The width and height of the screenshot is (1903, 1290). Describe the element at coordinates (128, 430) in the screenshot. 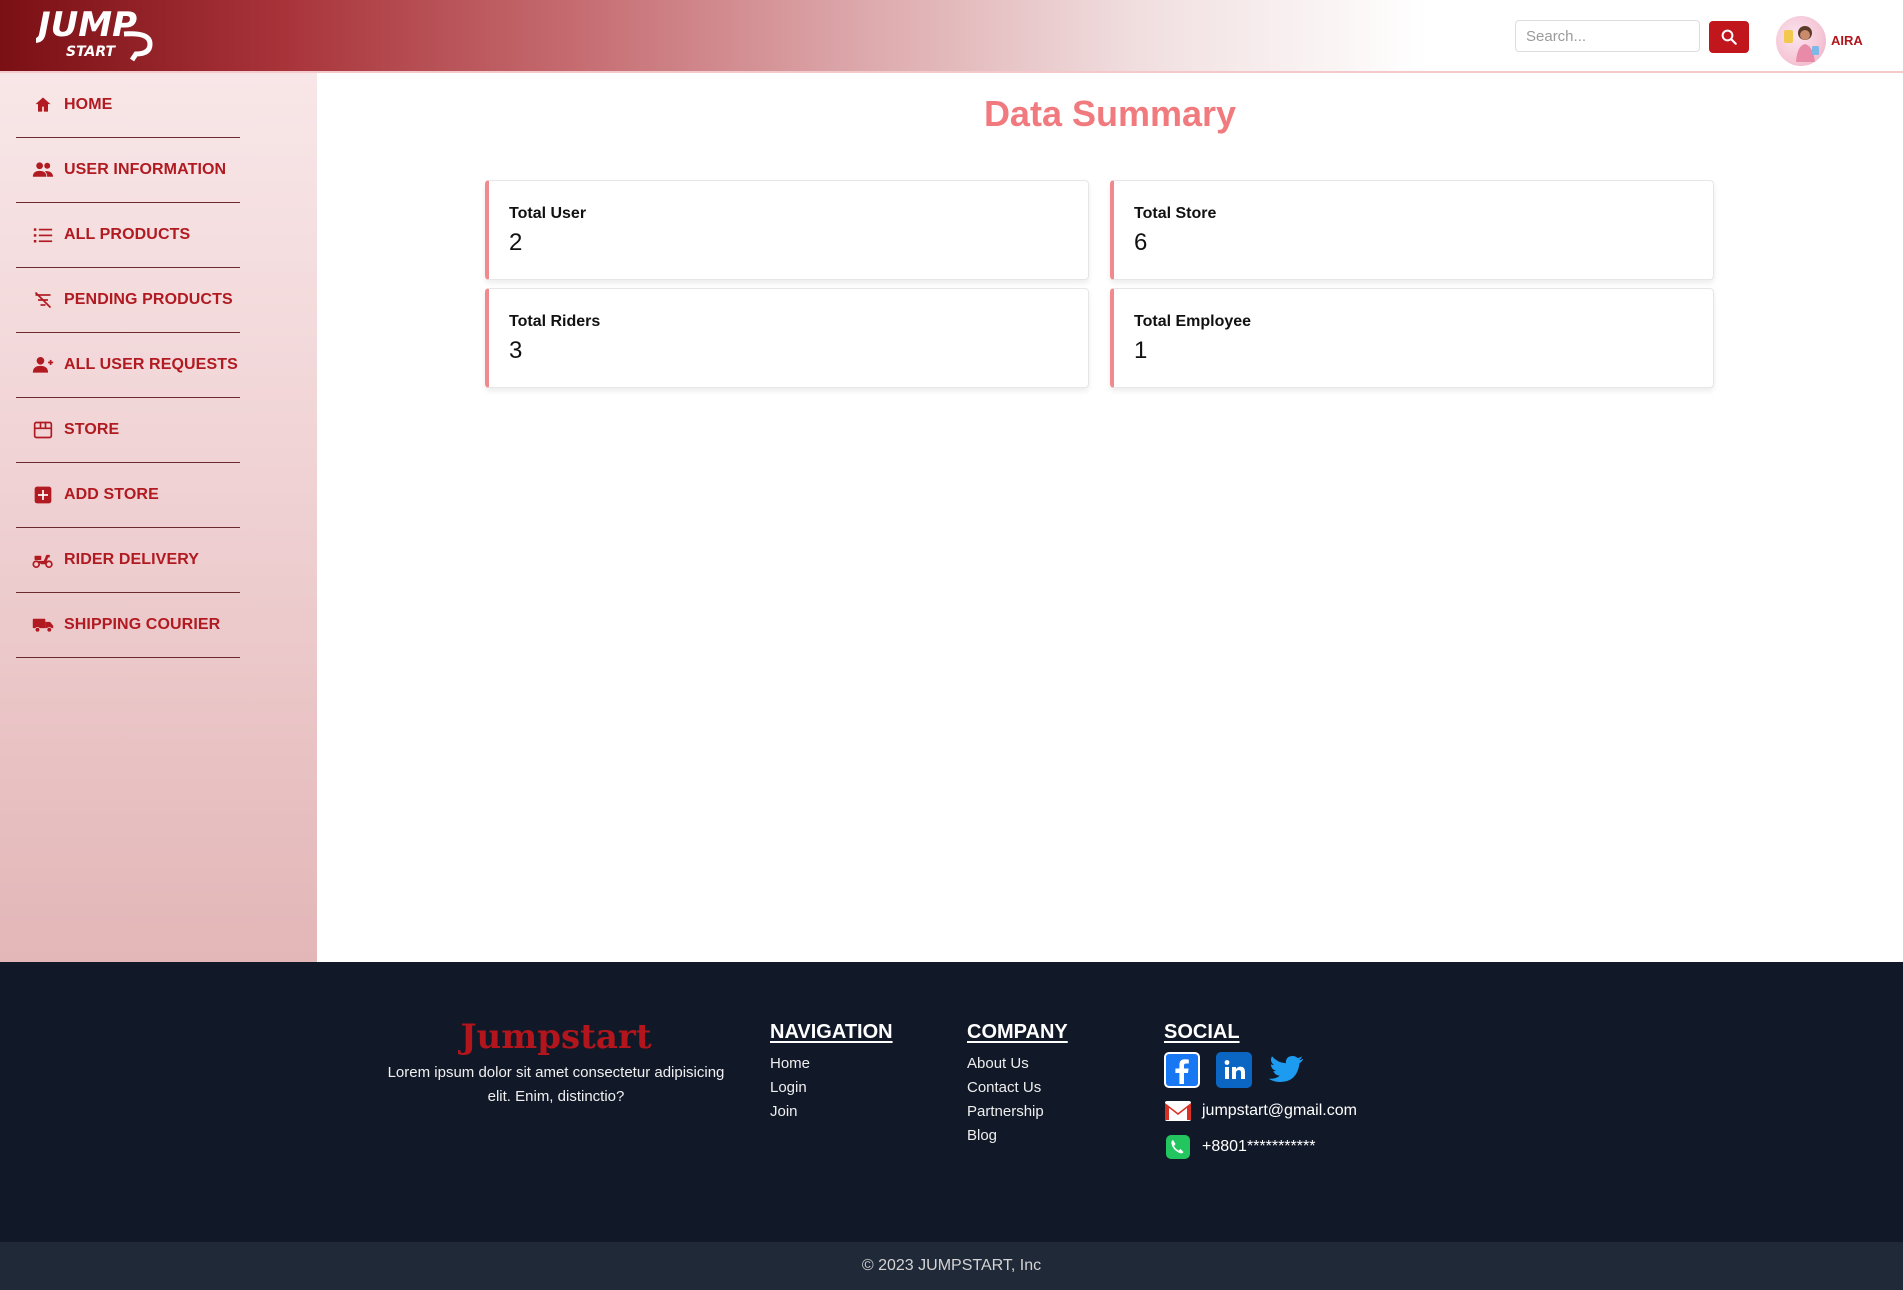

I see `sidebar-item-store: STORE` at that location.